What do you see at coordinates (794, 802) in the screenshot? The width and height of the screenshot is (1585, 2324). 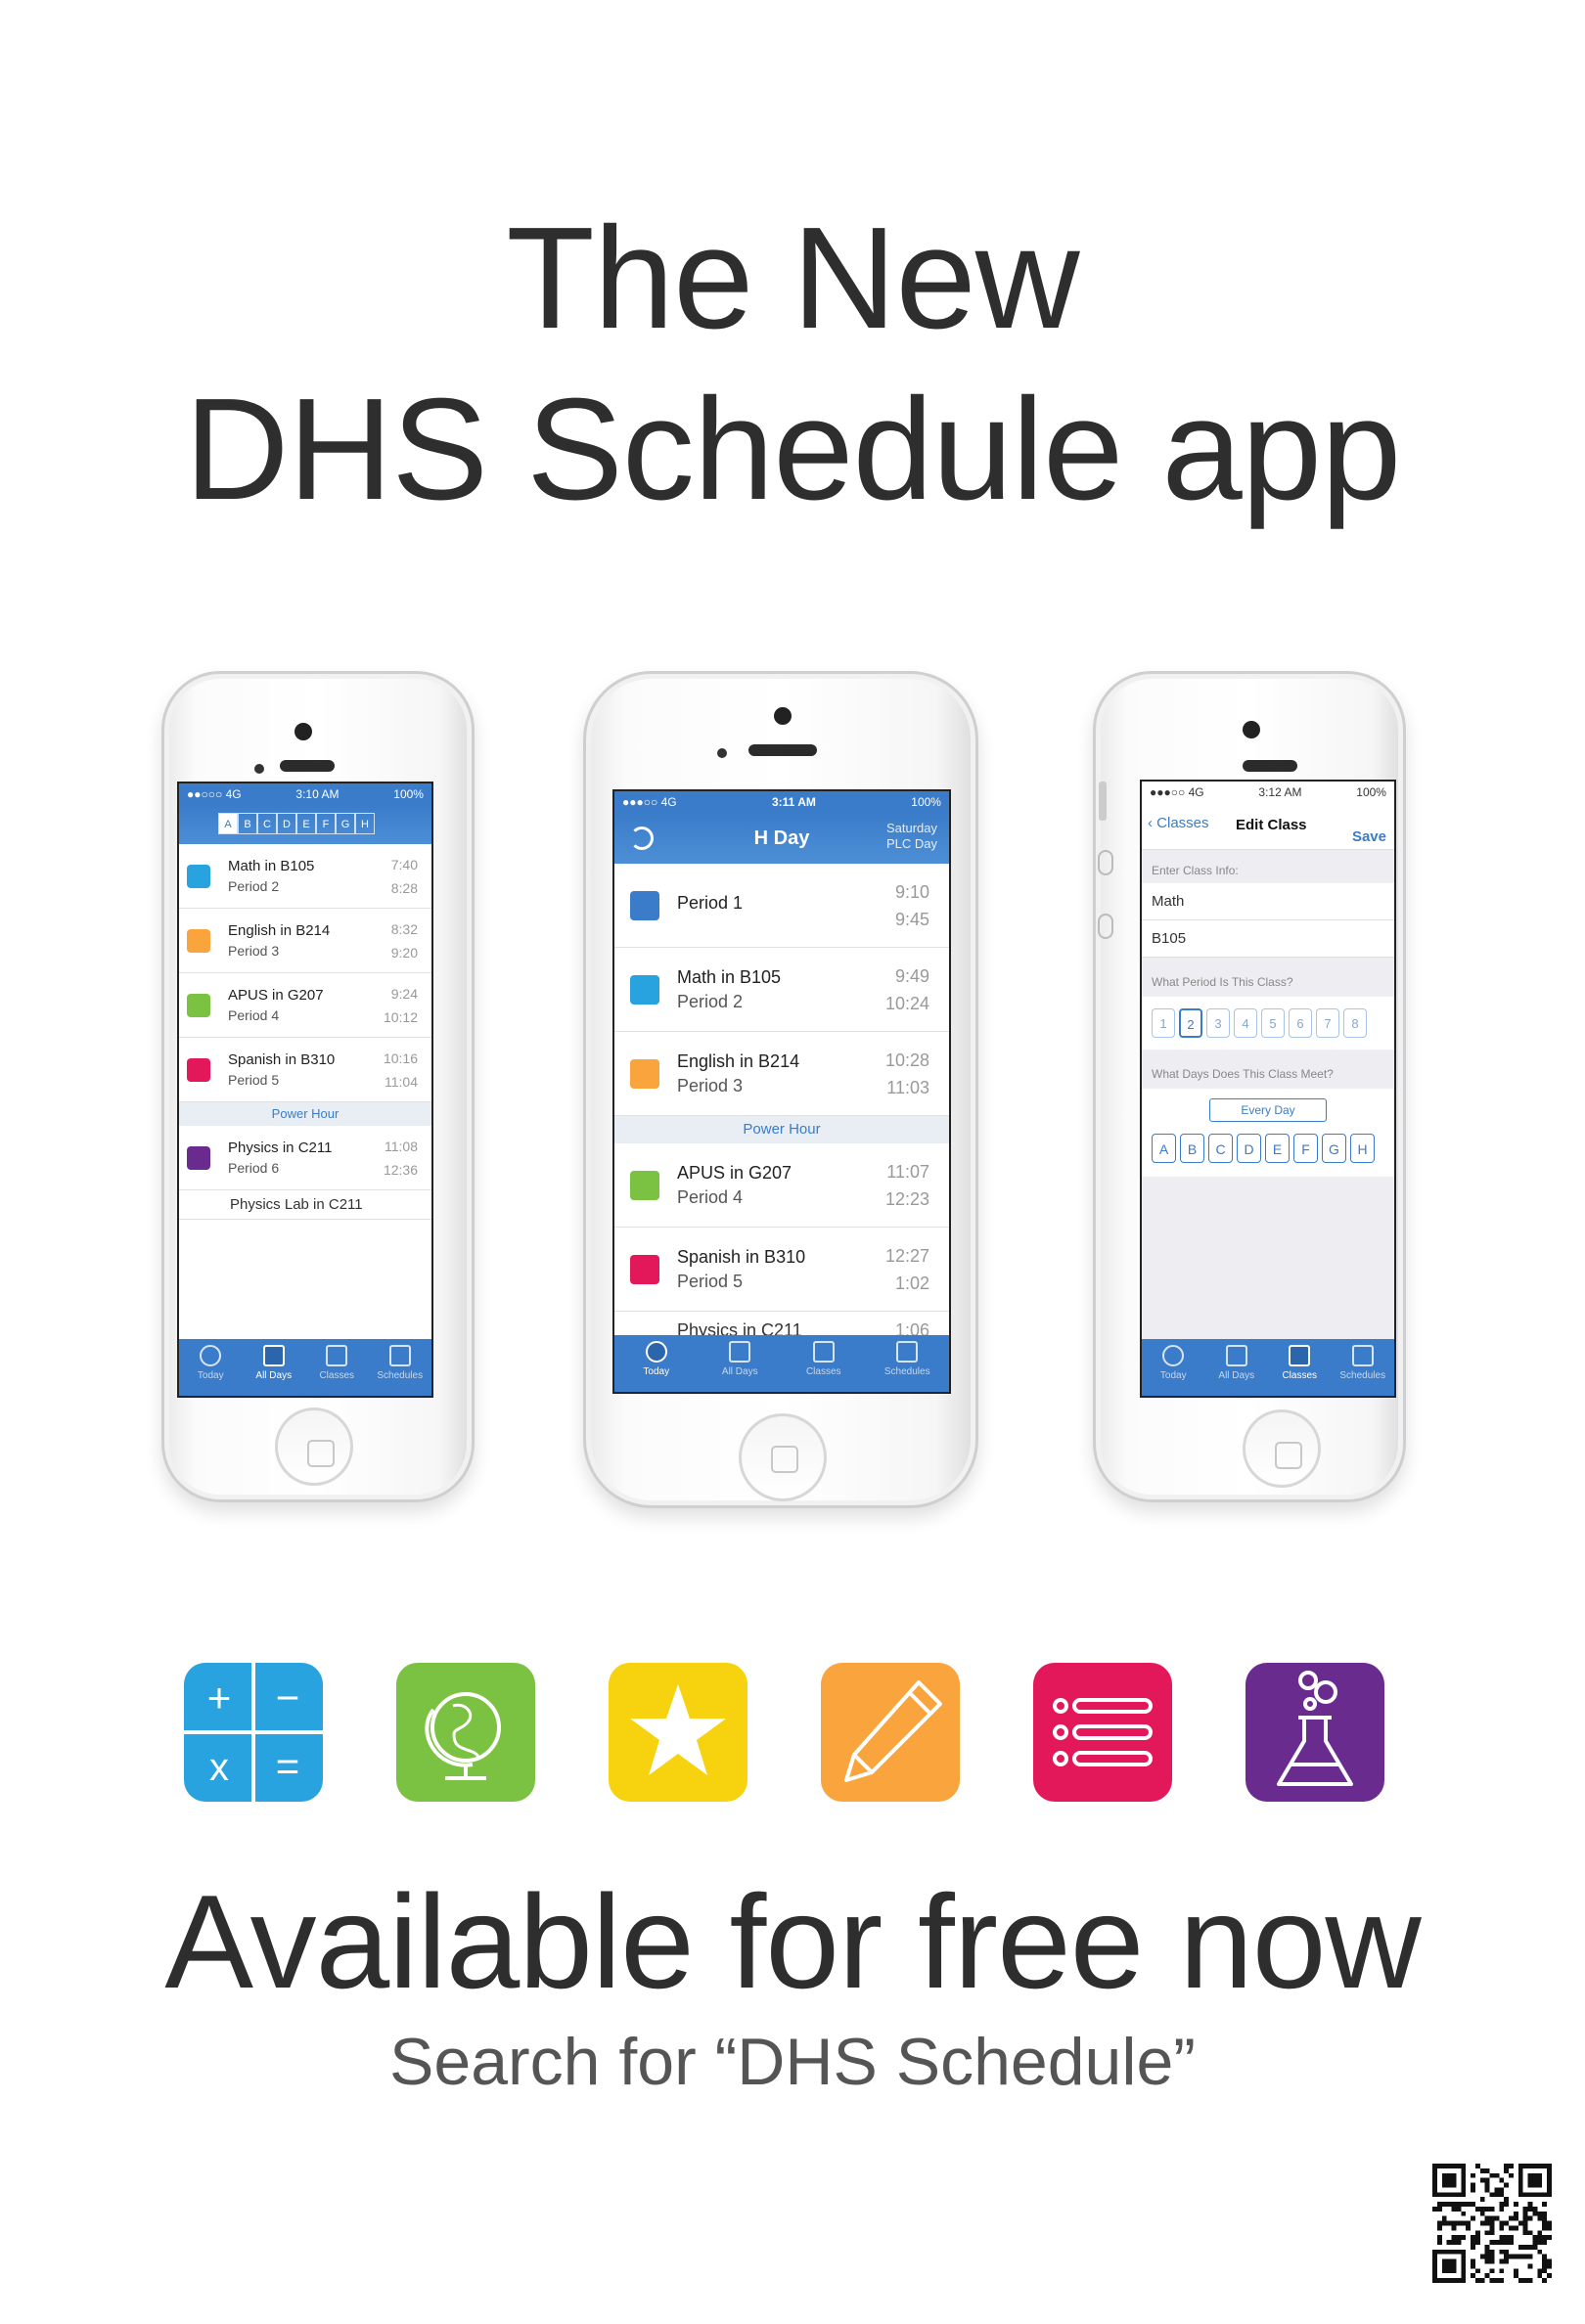 I see `status-time: 3:11 AM` at bounding box center [794, 802].